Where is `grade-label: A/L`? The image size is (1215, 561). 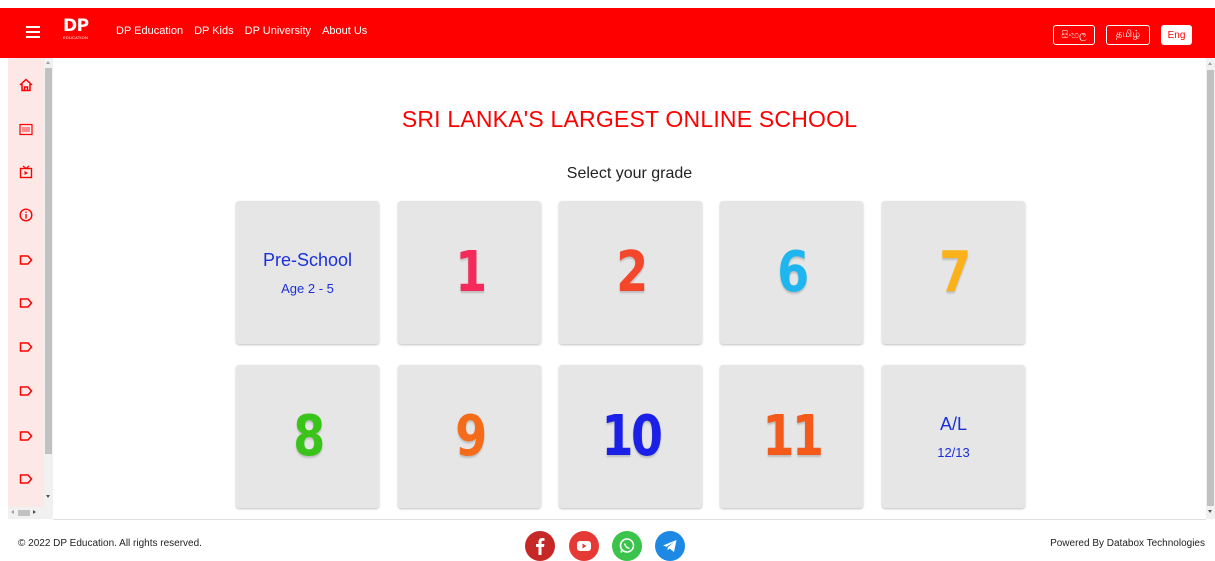 grade-label: A/L is located at coordinates (953, 423).